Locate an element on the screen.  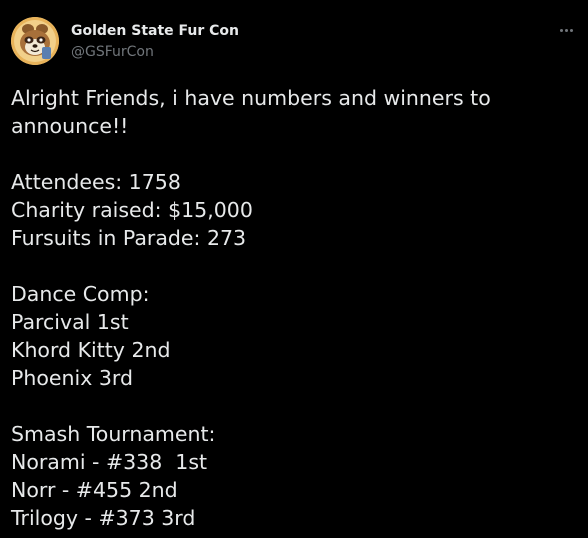
smash-heading: Smash Tournament: is located at coordinates (113, 434).